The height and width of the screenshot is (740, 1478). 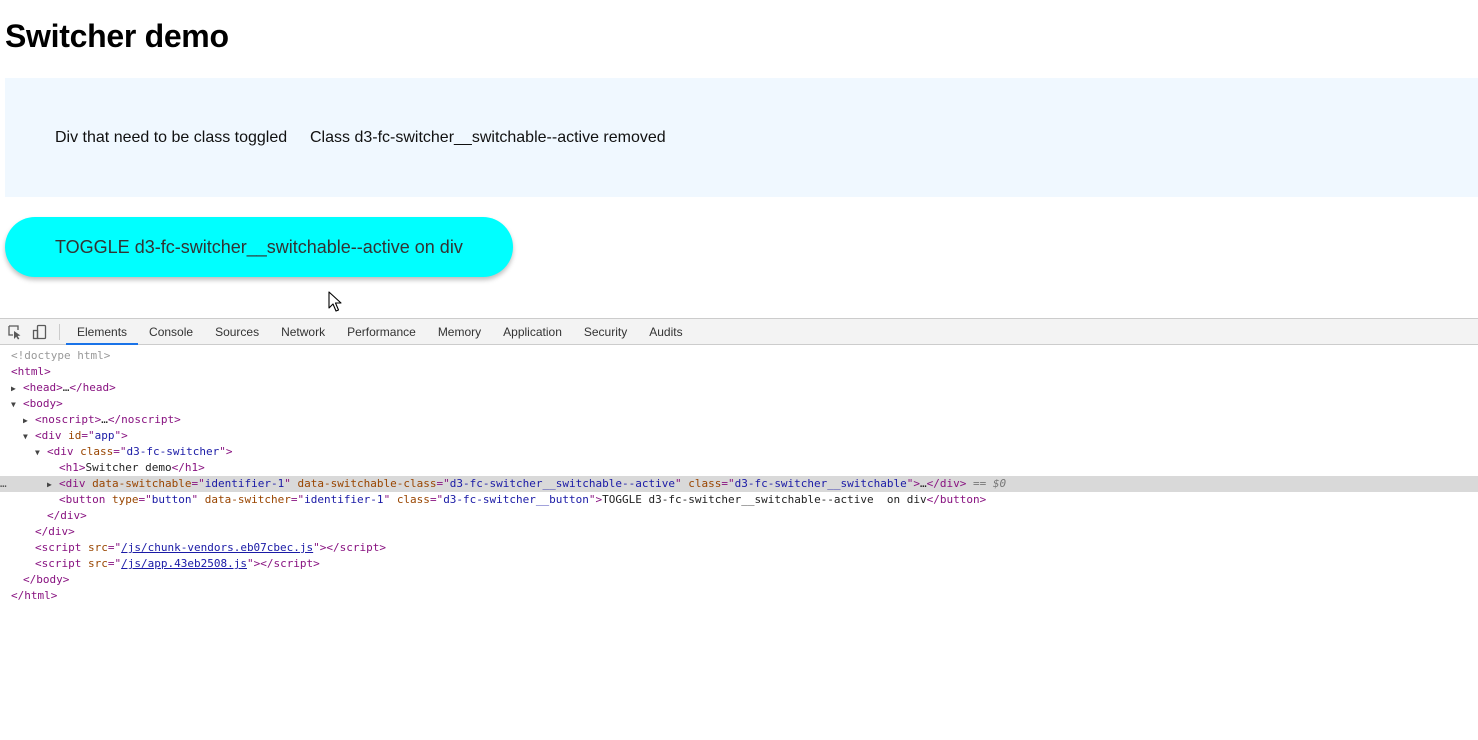 What do you see at coordinates (516, 499) in the screenshot?
I see `button-val3: d3-fc-switcher__button` at bounding box center [516, 499].